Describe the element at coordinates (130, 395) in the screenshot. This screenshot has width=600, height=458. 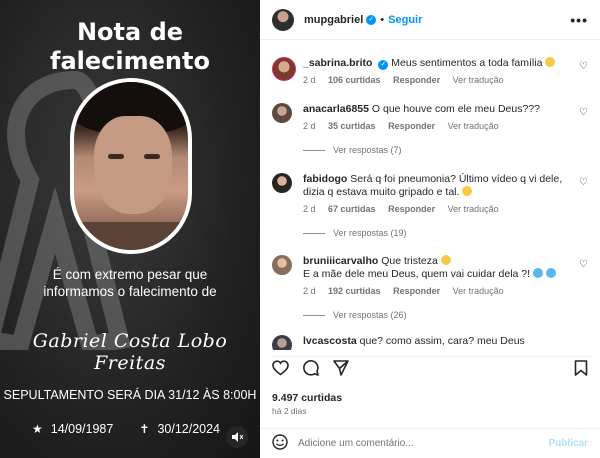
I see `burial-info: SEPULTAMENTO SERÁ DIA 31/12 ÀS 8:00H` at that location.